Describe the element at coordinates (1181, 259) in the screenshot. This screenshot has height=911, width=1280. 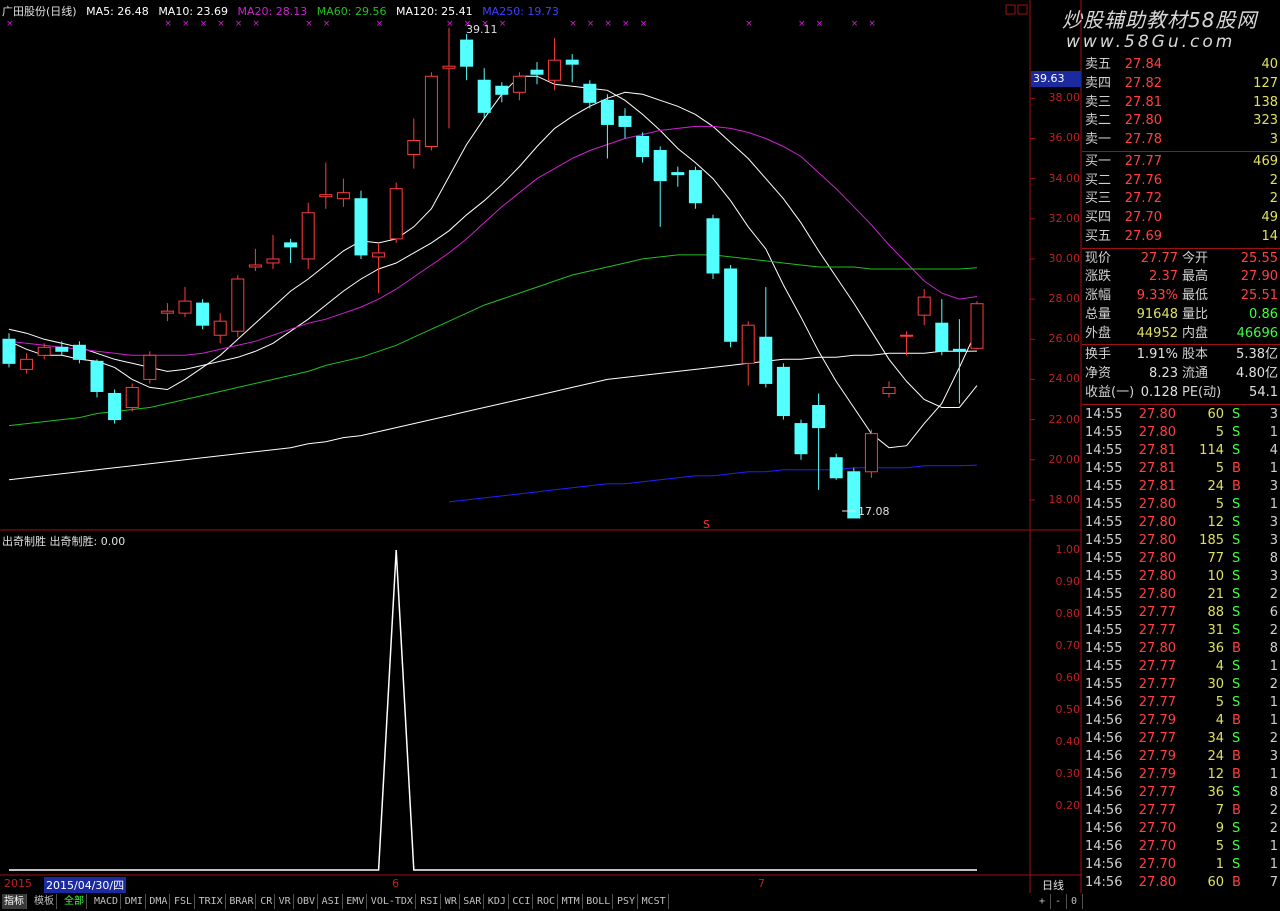
I see `quote-row: 现价 27.77 今开 25.55` at that location.